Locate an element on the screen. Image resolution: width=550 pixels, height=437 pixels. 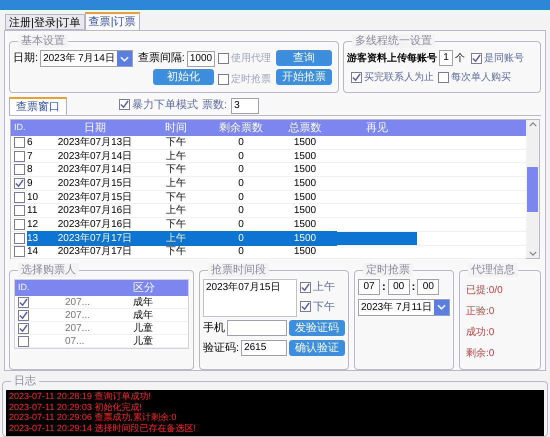
table-row: 6 2023年07月13日 下午 0 1500 is located at coordinates (268, 143).